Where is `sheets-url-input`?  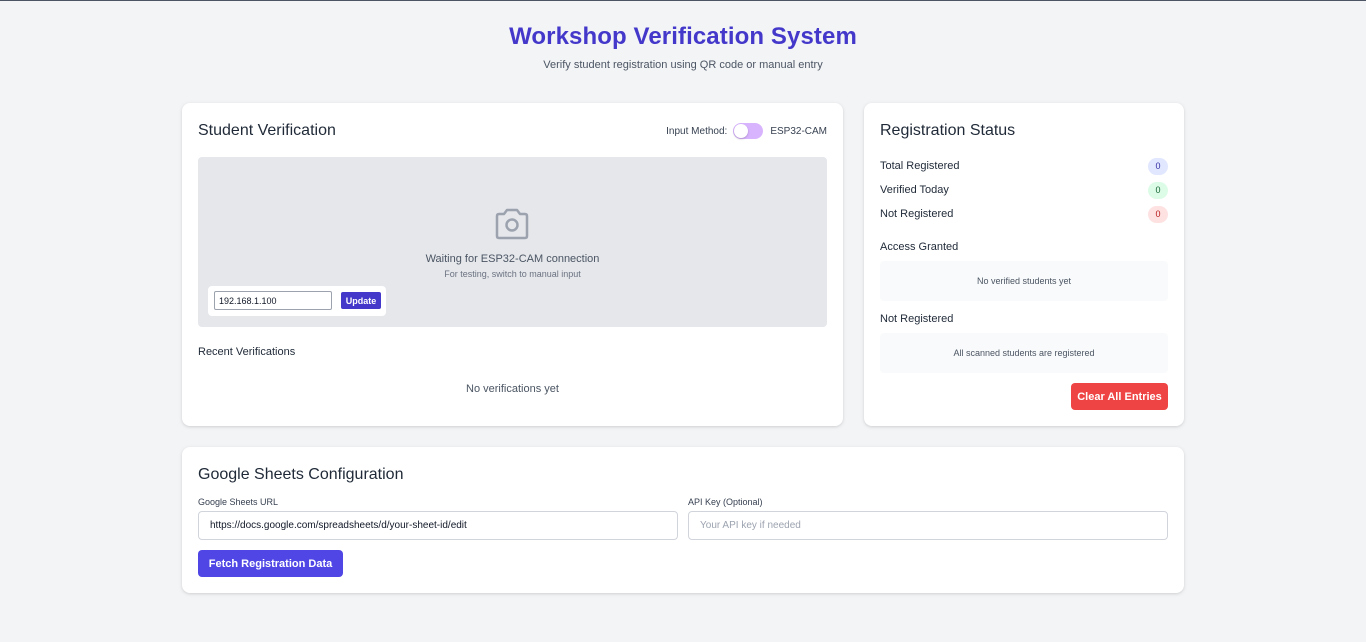 sheets-url-input is located at coordinates (438, 525).